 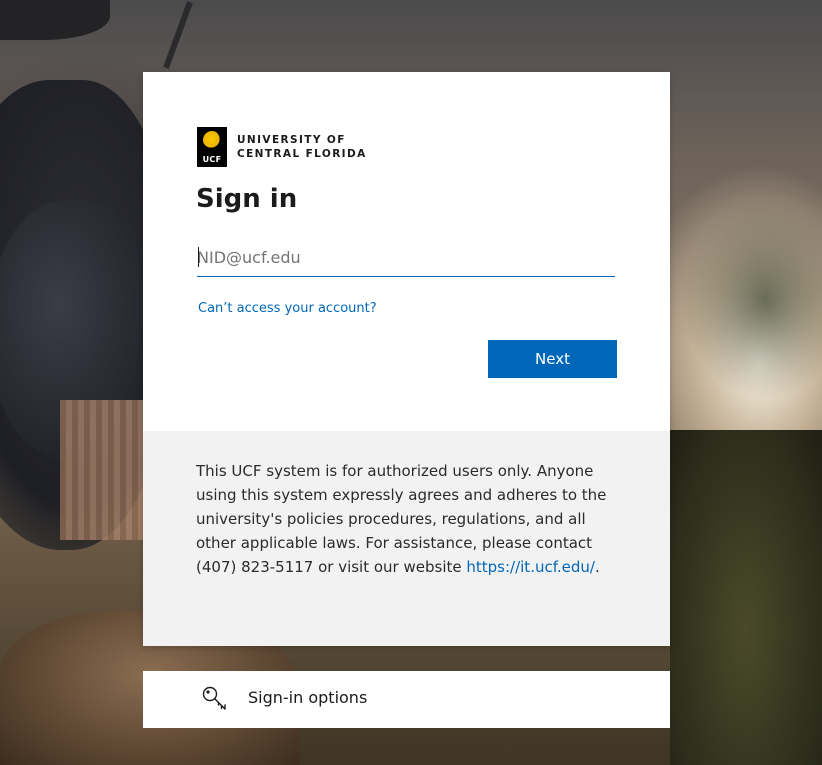 What do you see at coordinates (198, 257) in the screenshot?
I see `text-cursor` at bounding box center [198, 257].